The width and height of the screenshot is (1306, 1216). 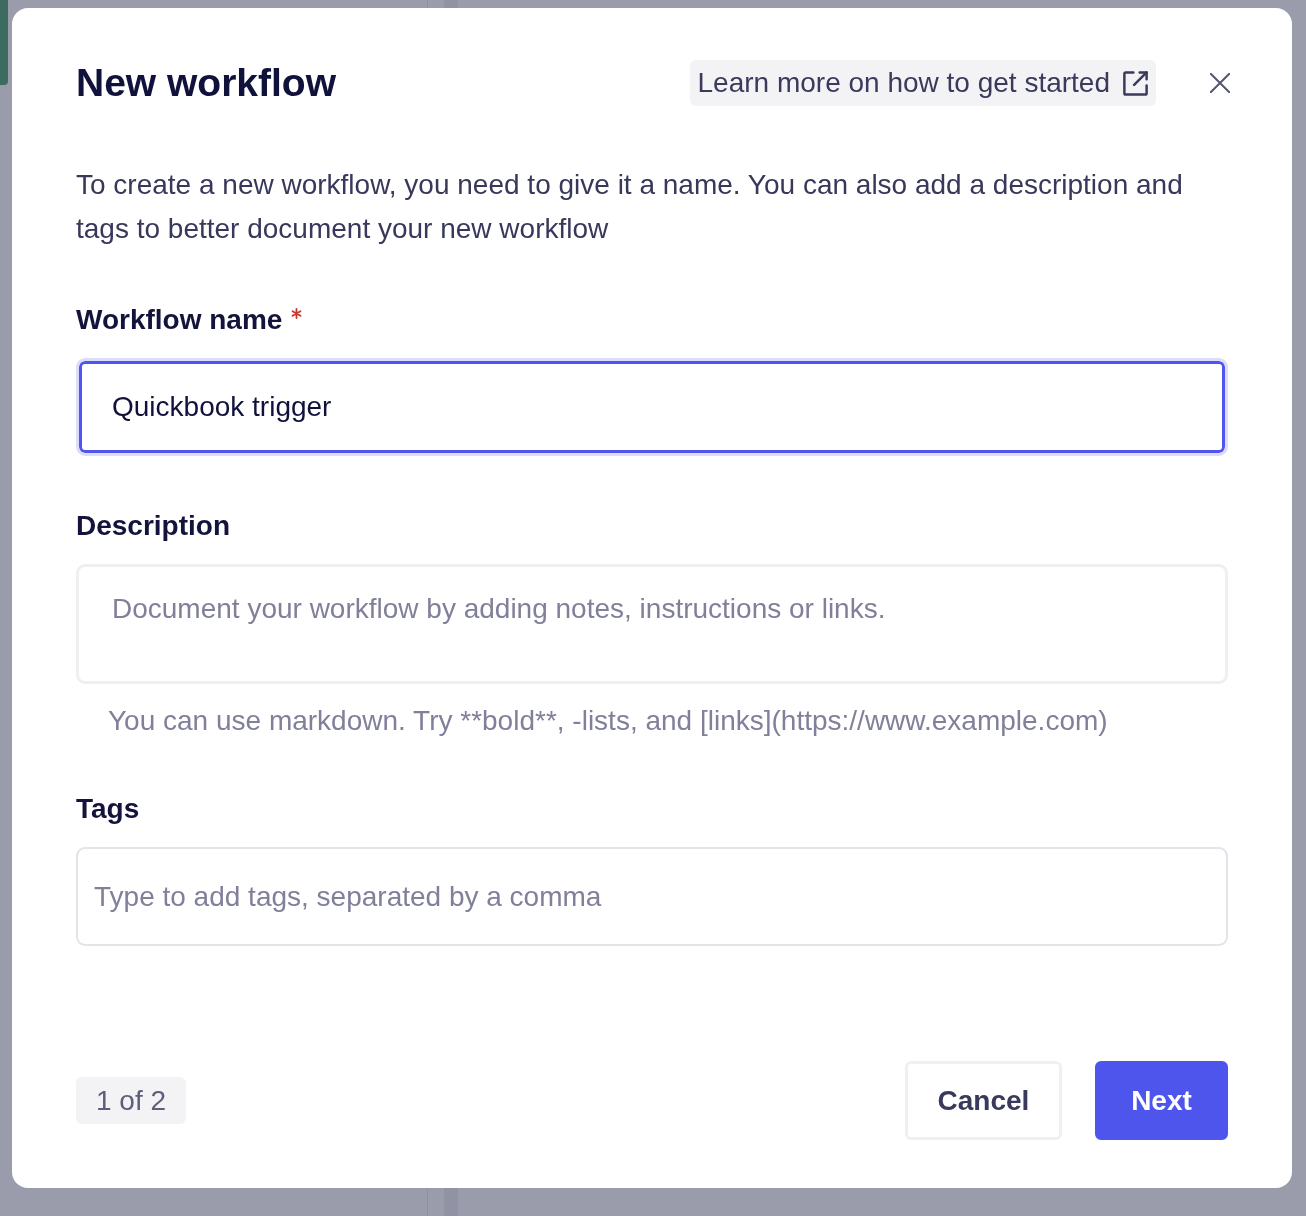 I want to click on external-link-icon, so click(x=1135, y=83).